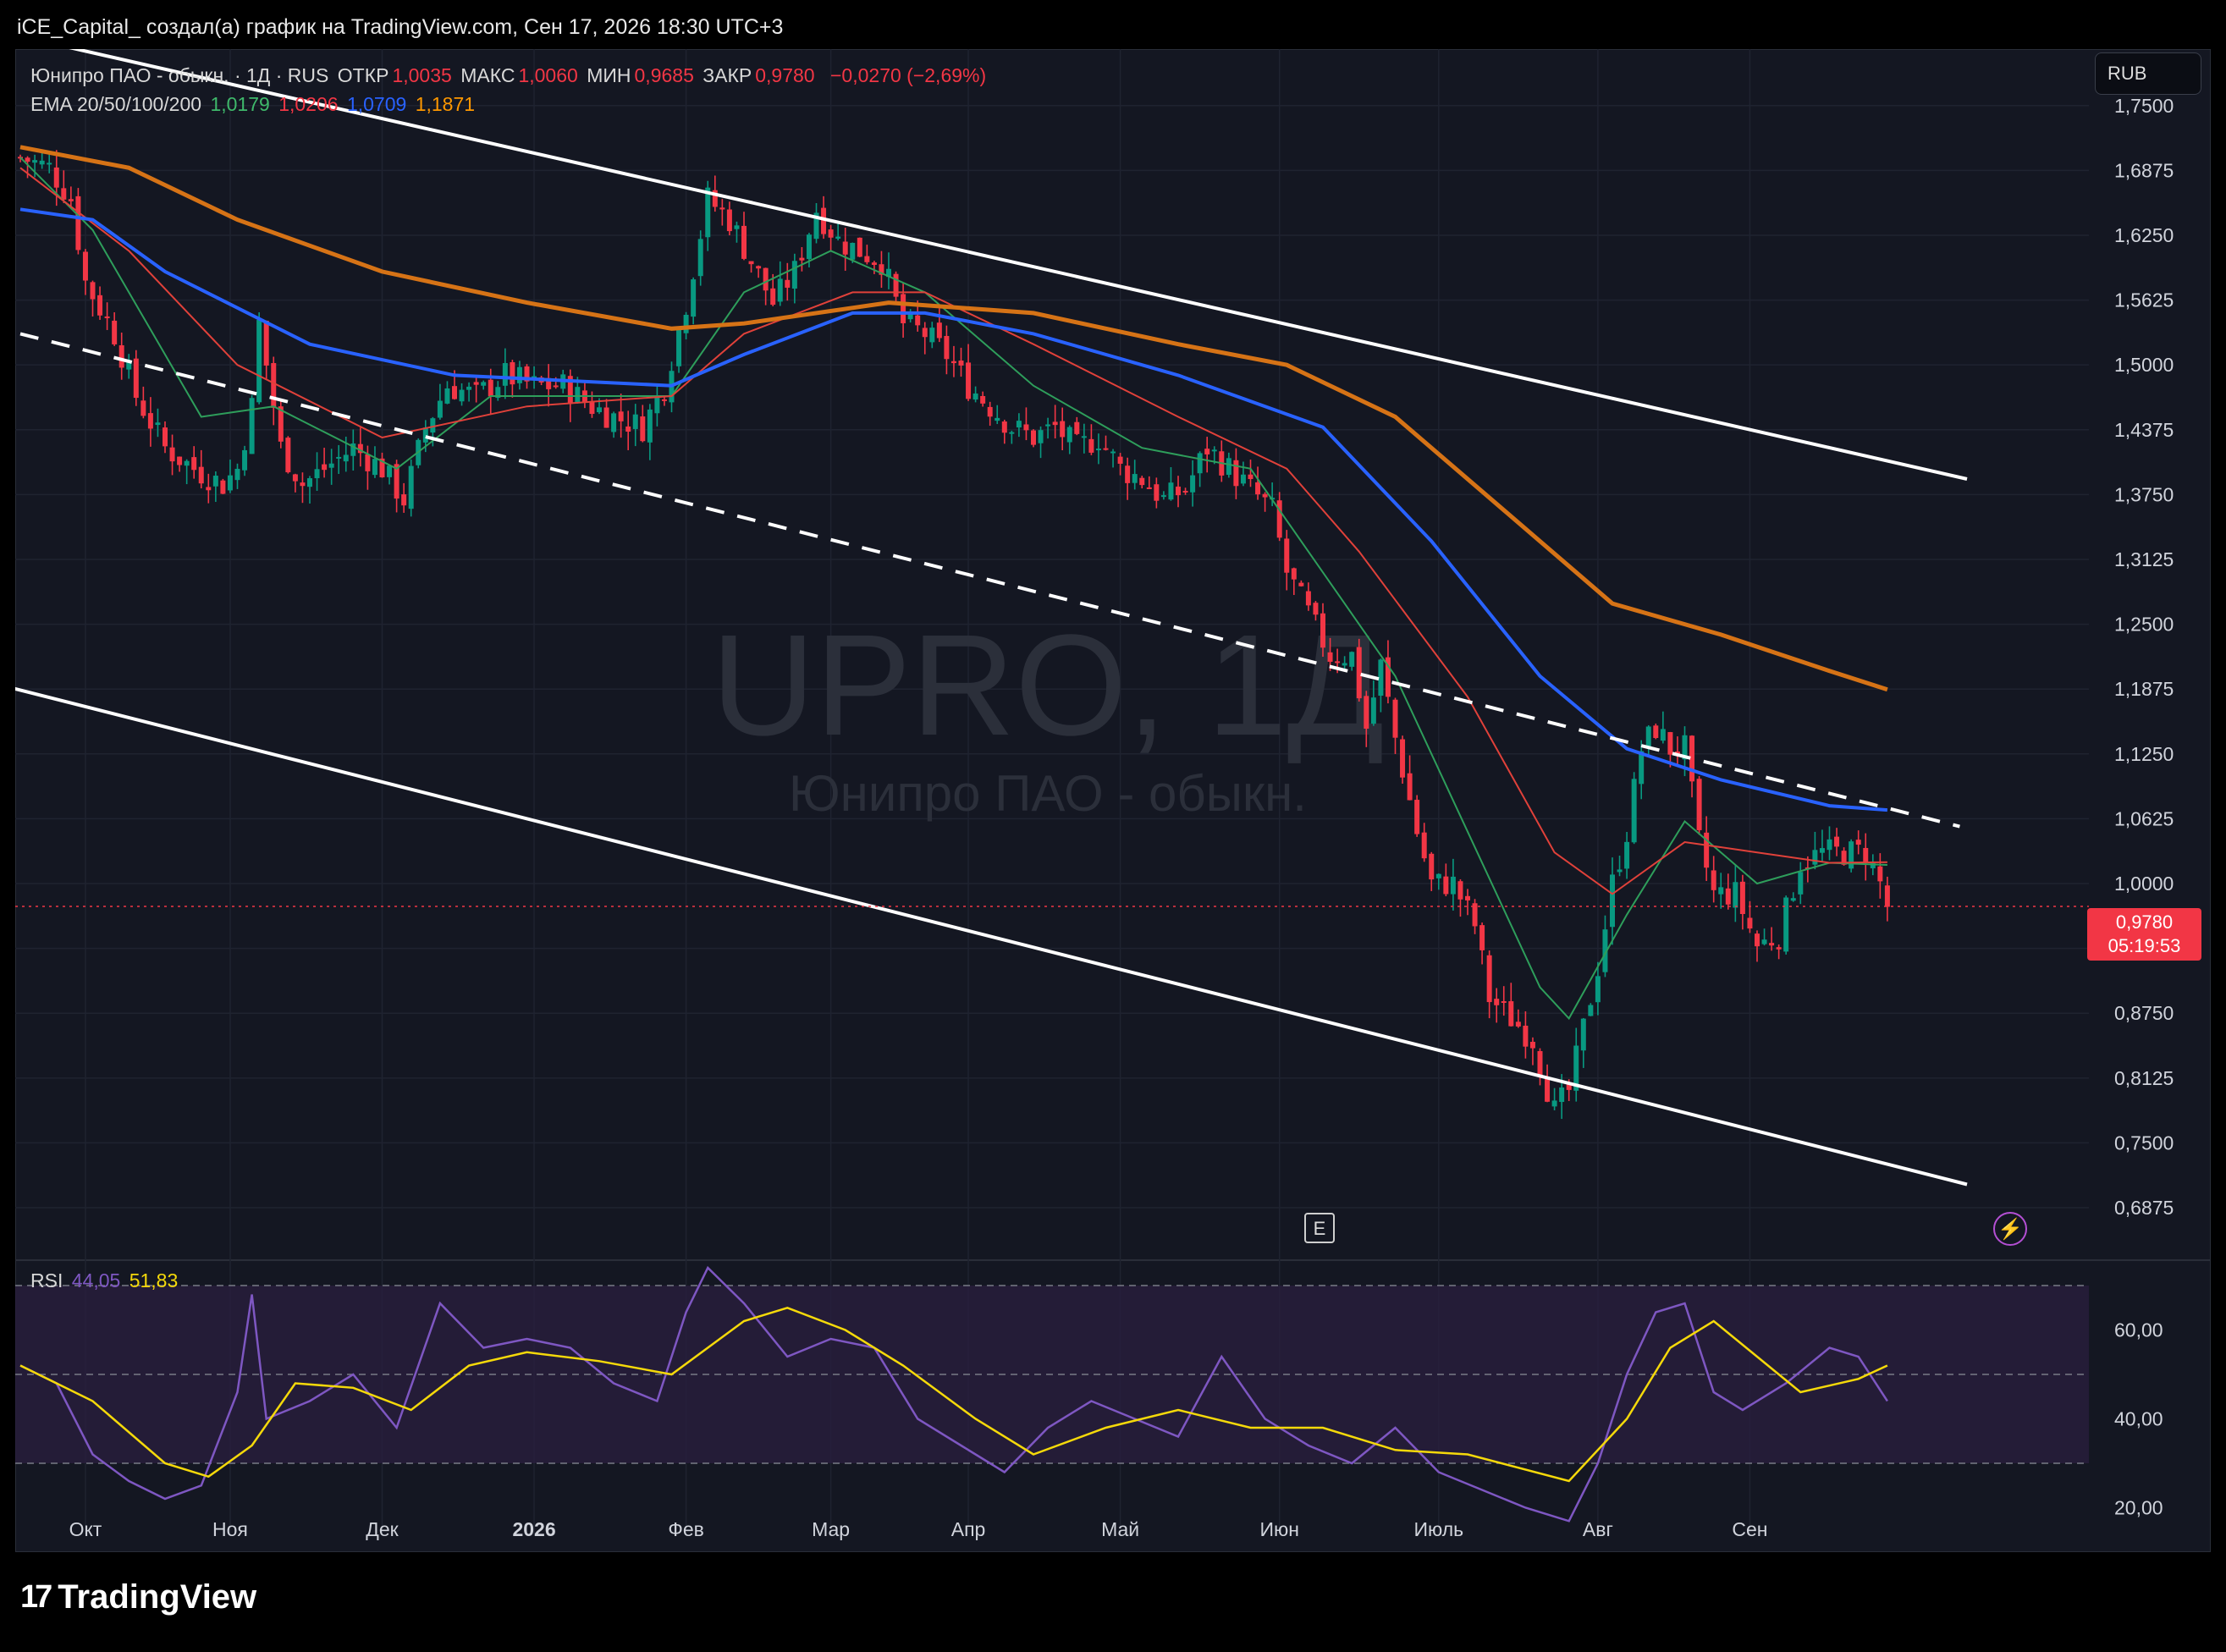  I want to click on bolt-icon: ⚡, so click(2010, 1229).